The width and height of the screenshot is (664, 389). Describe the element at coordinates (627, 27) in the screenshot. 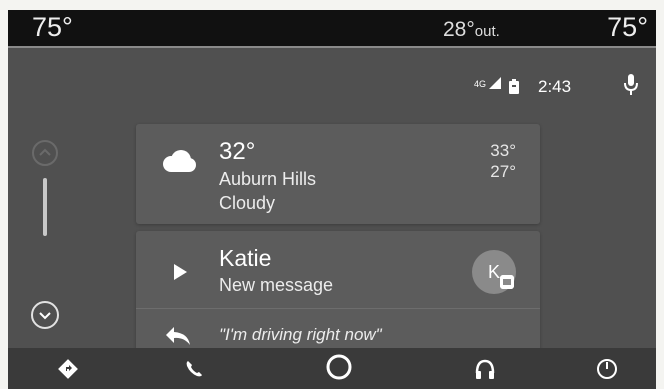

I see `passenger-temperature: 75°` at that location.